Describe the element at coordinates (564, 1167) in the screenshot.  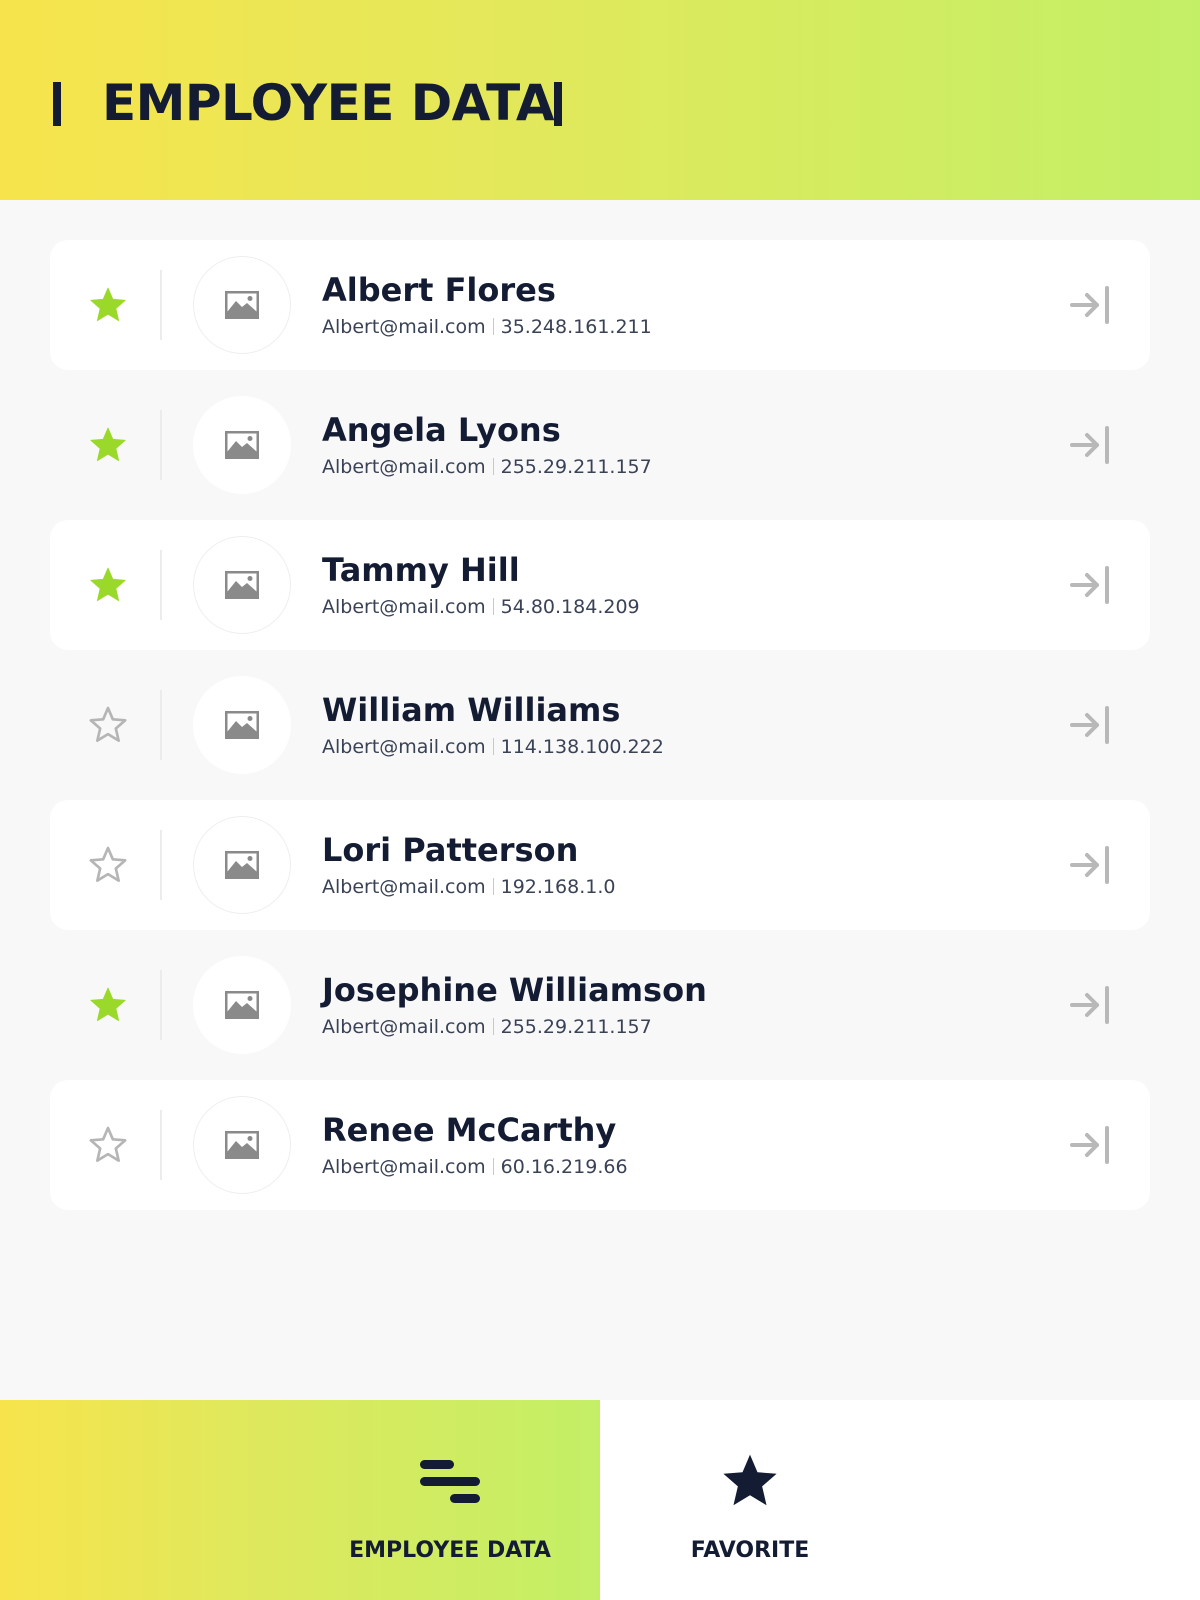
I see `employee-ip: 60.16.219.66` at that location.